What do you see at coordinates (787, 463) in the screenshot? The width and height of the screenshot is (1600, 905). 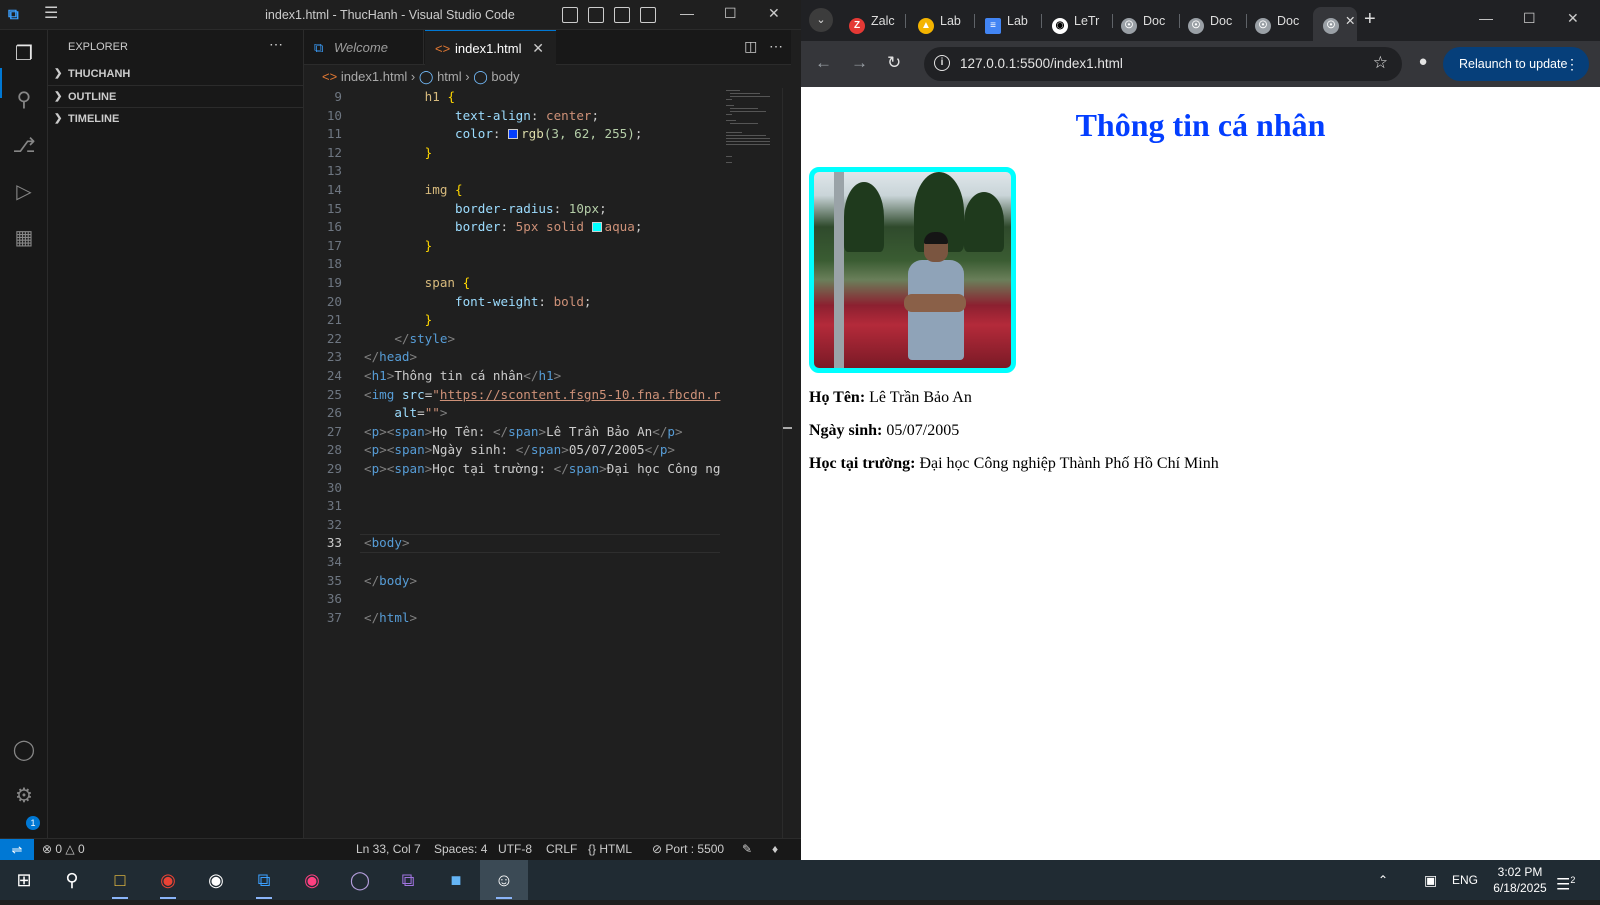 I see `editor-scrollbar` at bounding box center [787, 463].